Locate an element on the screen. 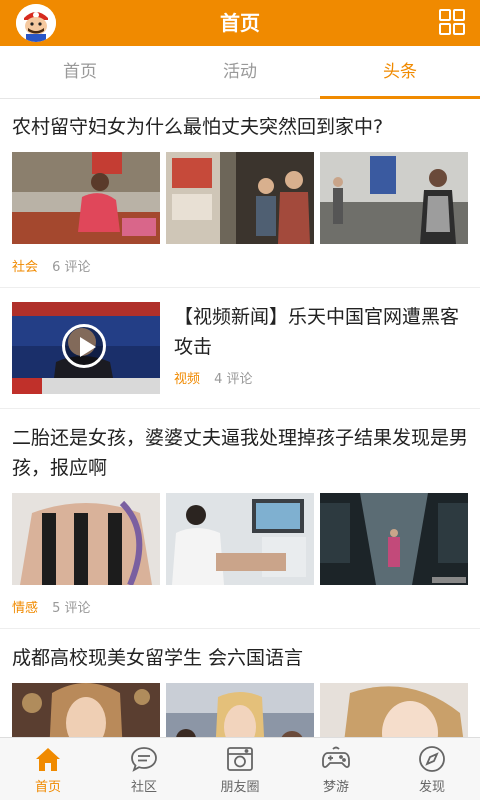  nav-item-moments: 朋友圈 is located at coordinates (240, 769).